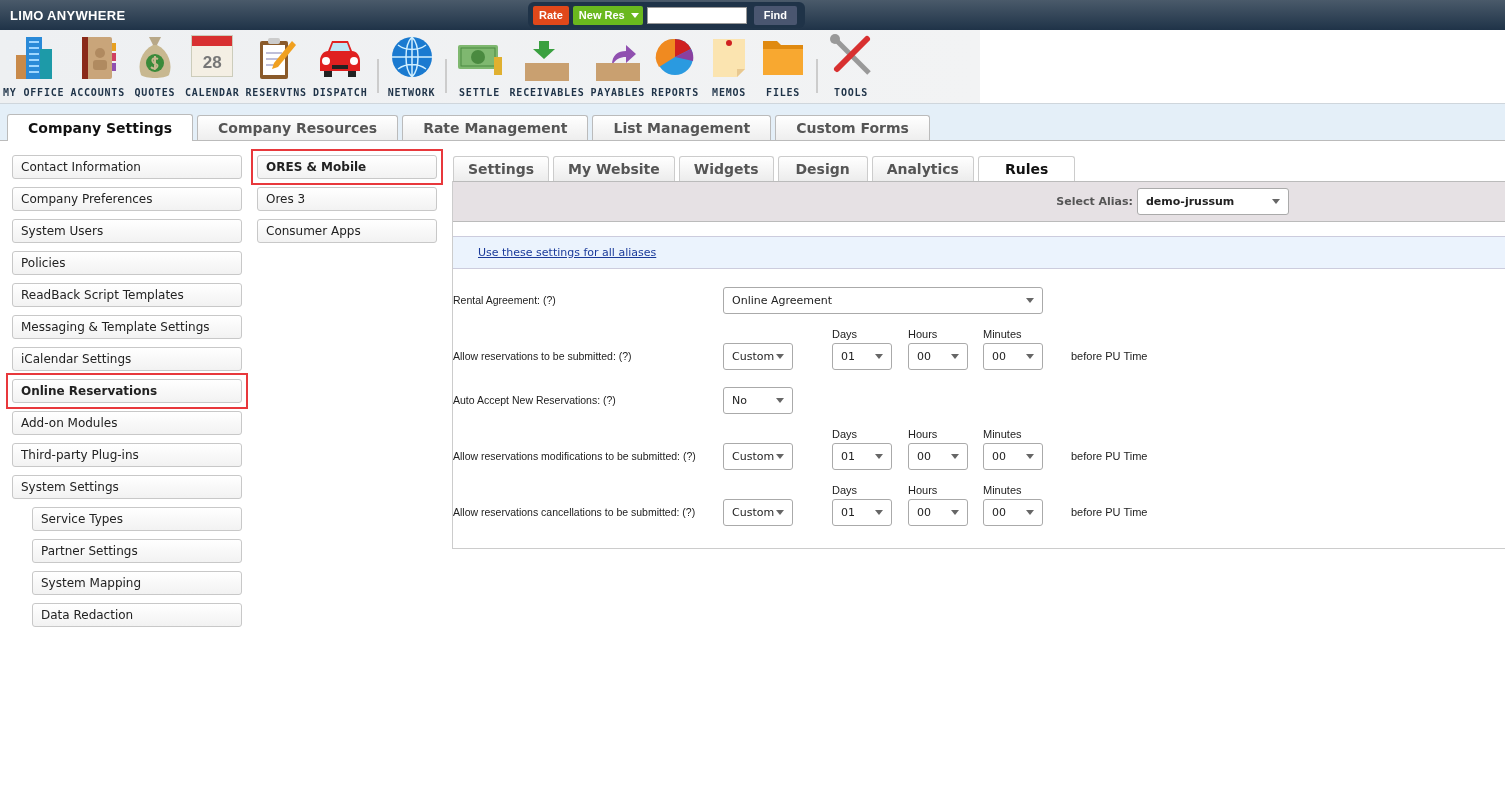 The width and height of the screenshot is (1505, 797). What do you see at coordinates (618, 72) in the screenshot?
I see `toolbar-item: PAYABLES` at bounding box center [618, 72].